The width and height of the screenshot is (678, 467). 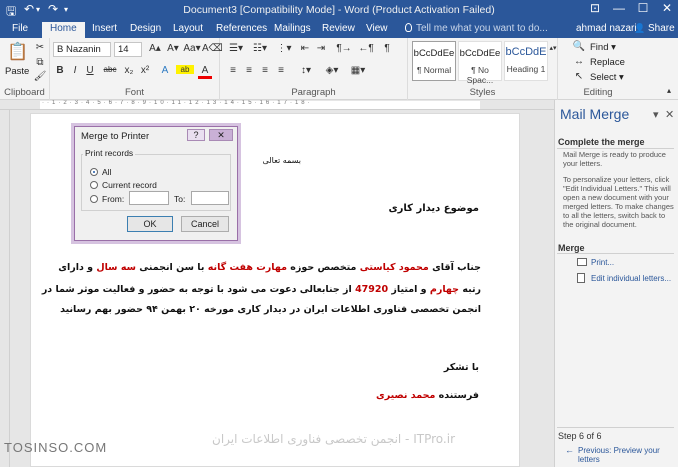 What do you see at coordinates (20, 28) in the screenshot?
I see `tab-file: File` at bounding box center [20, 28].